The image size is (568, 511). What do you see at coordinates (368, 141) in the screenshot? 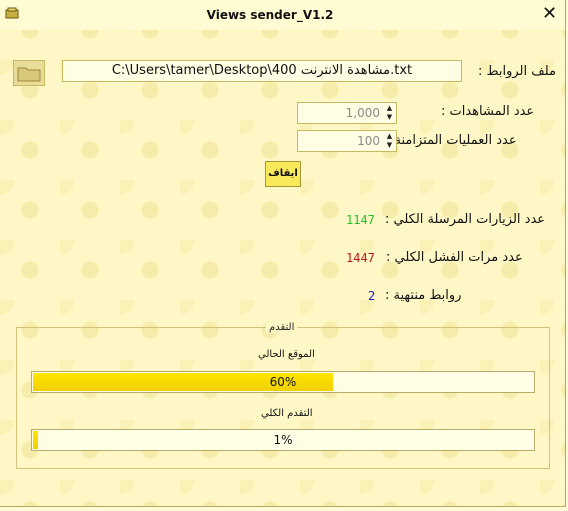
I see `concurrent-value: 100` at bounding box center [368, 141].